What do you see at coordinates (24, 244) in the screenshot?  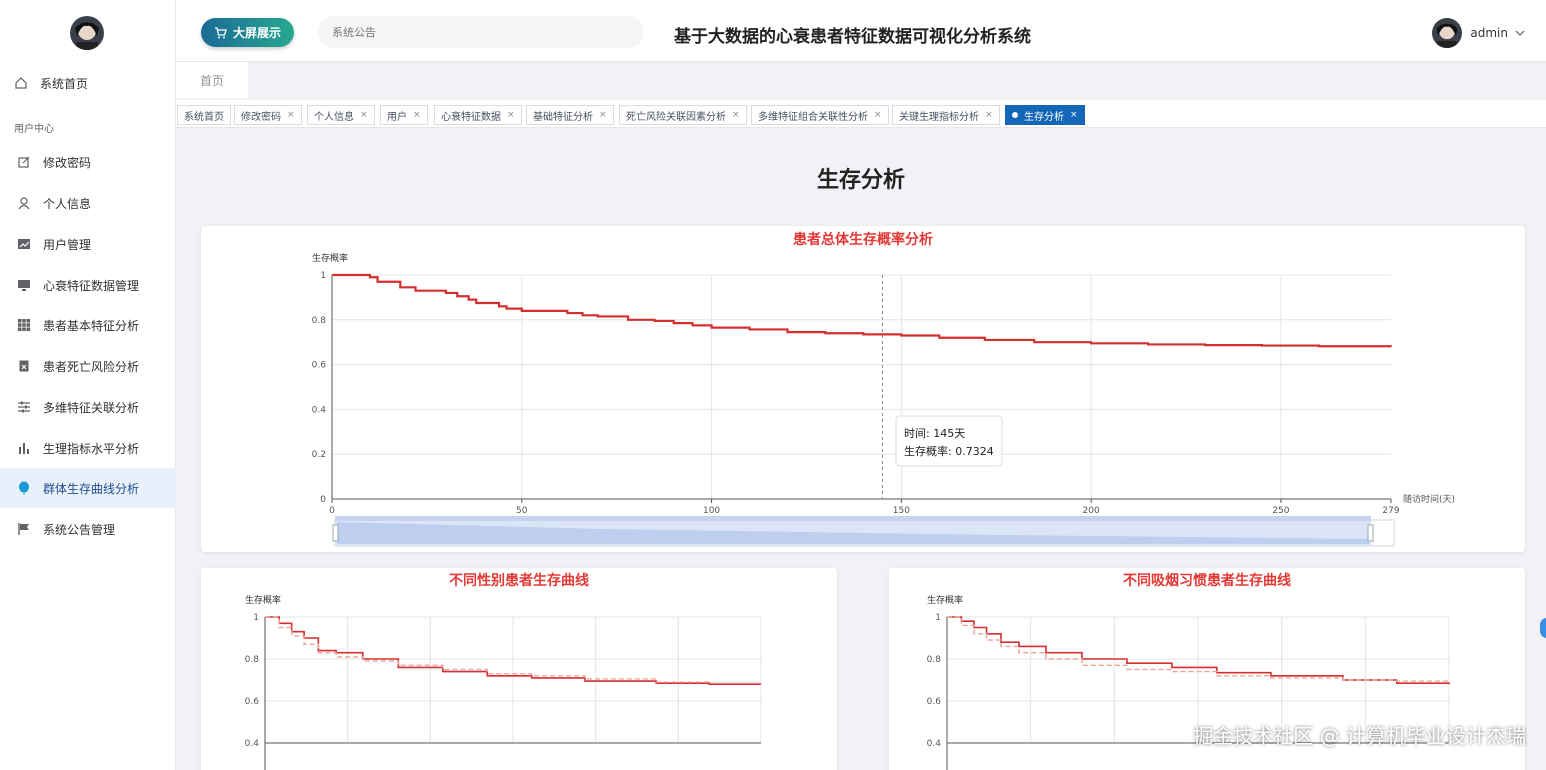 I see `chart-line-icon` at bounding box center [24, 244].